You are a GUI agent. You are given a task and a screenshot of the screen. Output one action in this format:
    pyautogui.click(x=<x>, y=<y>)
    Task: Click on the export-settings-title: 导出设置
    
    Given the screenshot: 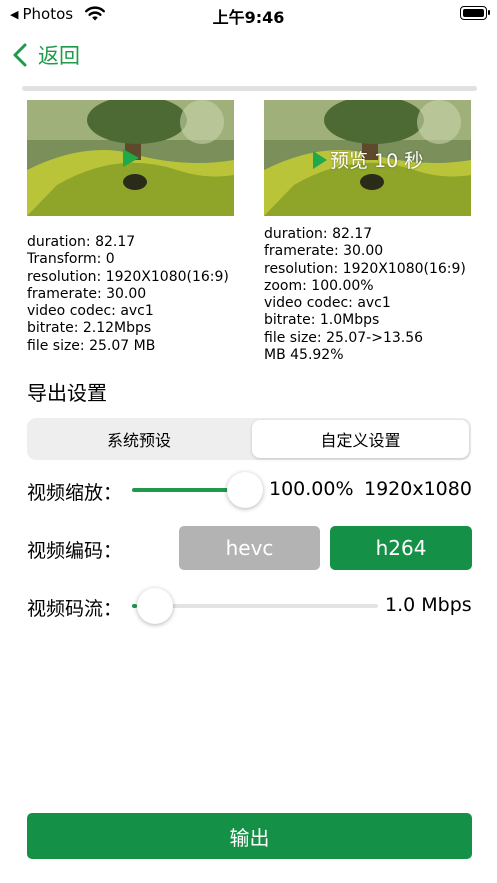 What is the action you would take?
    pyautogui.click(x=67, y=393)
    